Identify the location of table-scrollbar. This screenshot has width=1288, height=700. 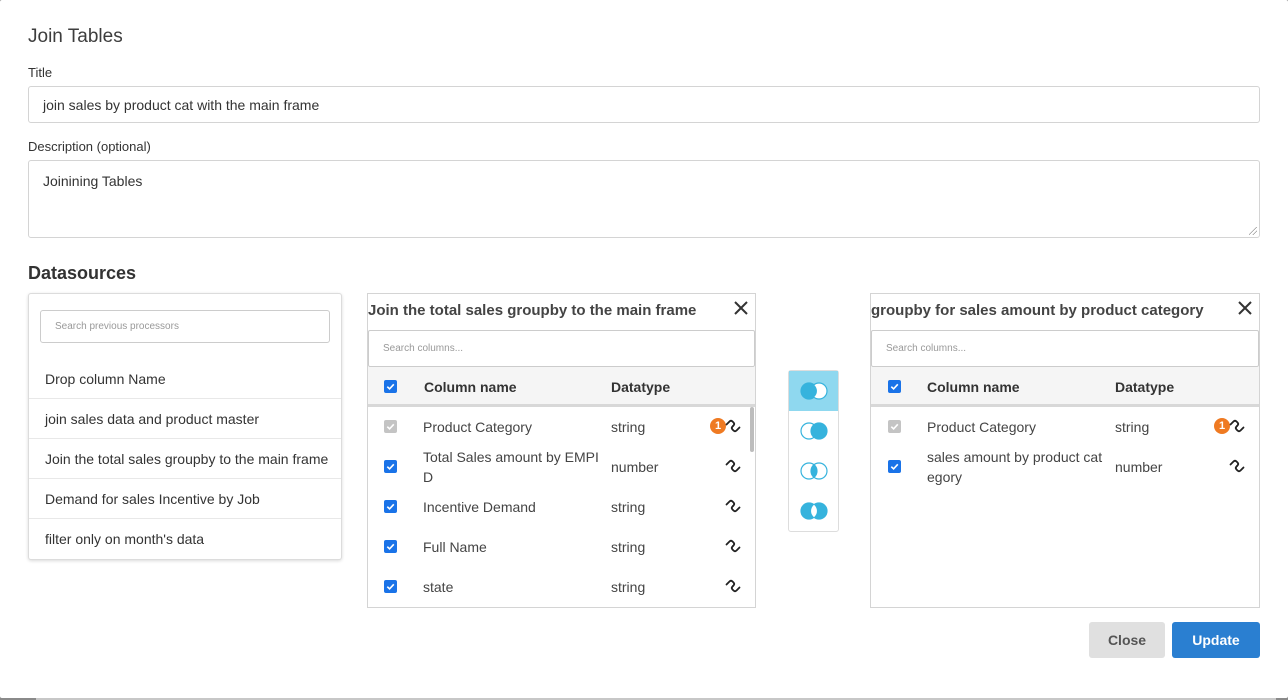
(752, 429).